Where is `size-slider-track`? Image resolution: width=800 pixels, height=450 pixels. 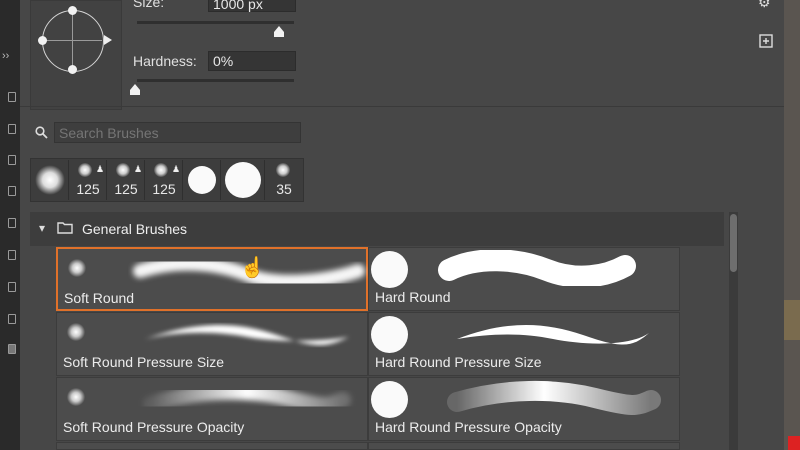 size-slider-track is located at coordinates (215, 22).